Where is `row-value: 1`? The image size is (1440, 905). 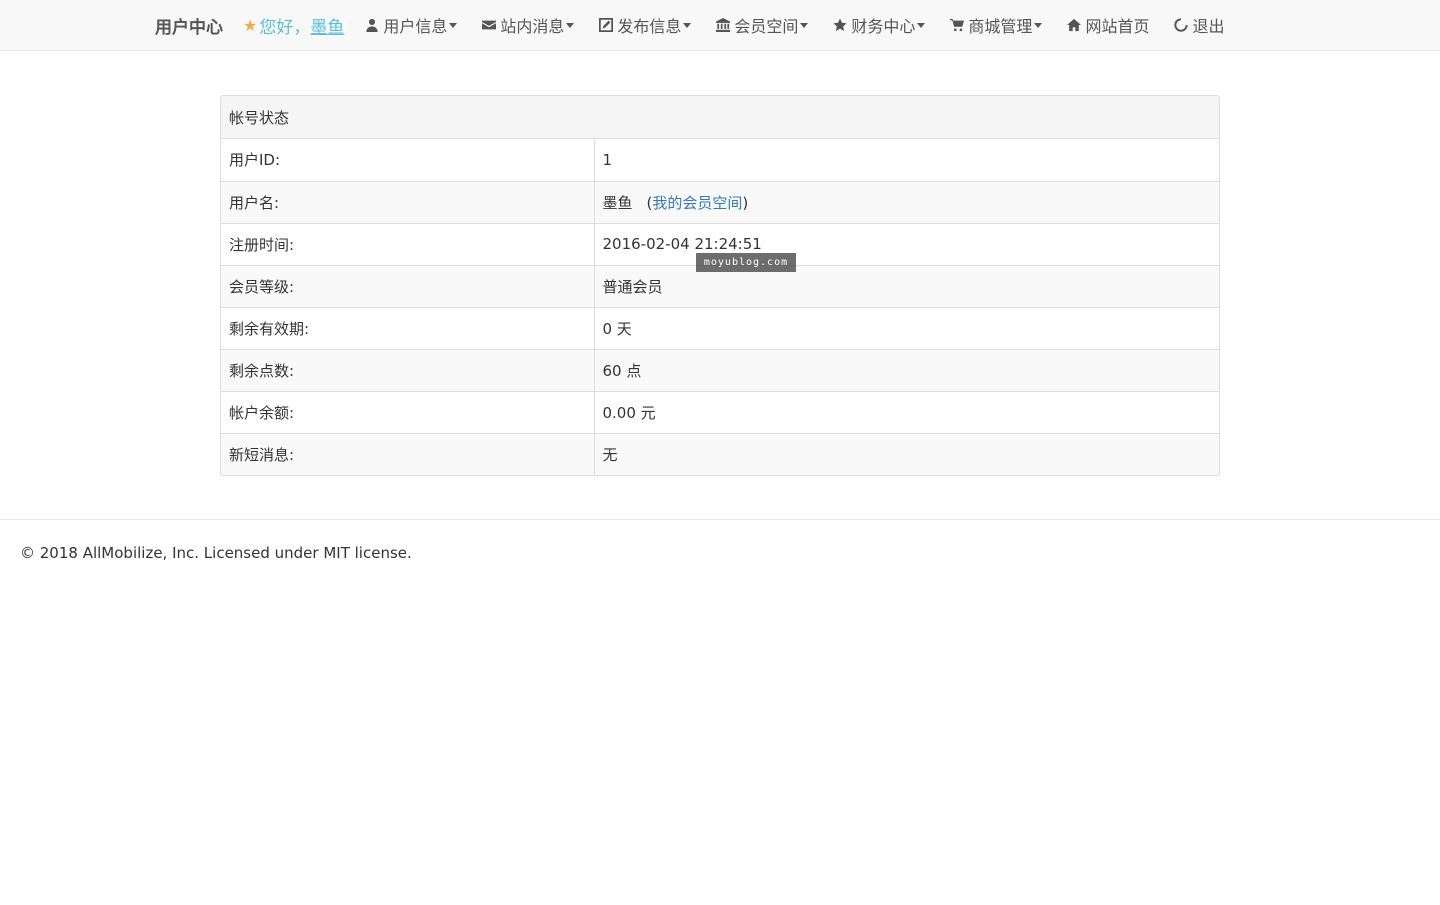 row-value: 1 is located at coordinates (607, 159).